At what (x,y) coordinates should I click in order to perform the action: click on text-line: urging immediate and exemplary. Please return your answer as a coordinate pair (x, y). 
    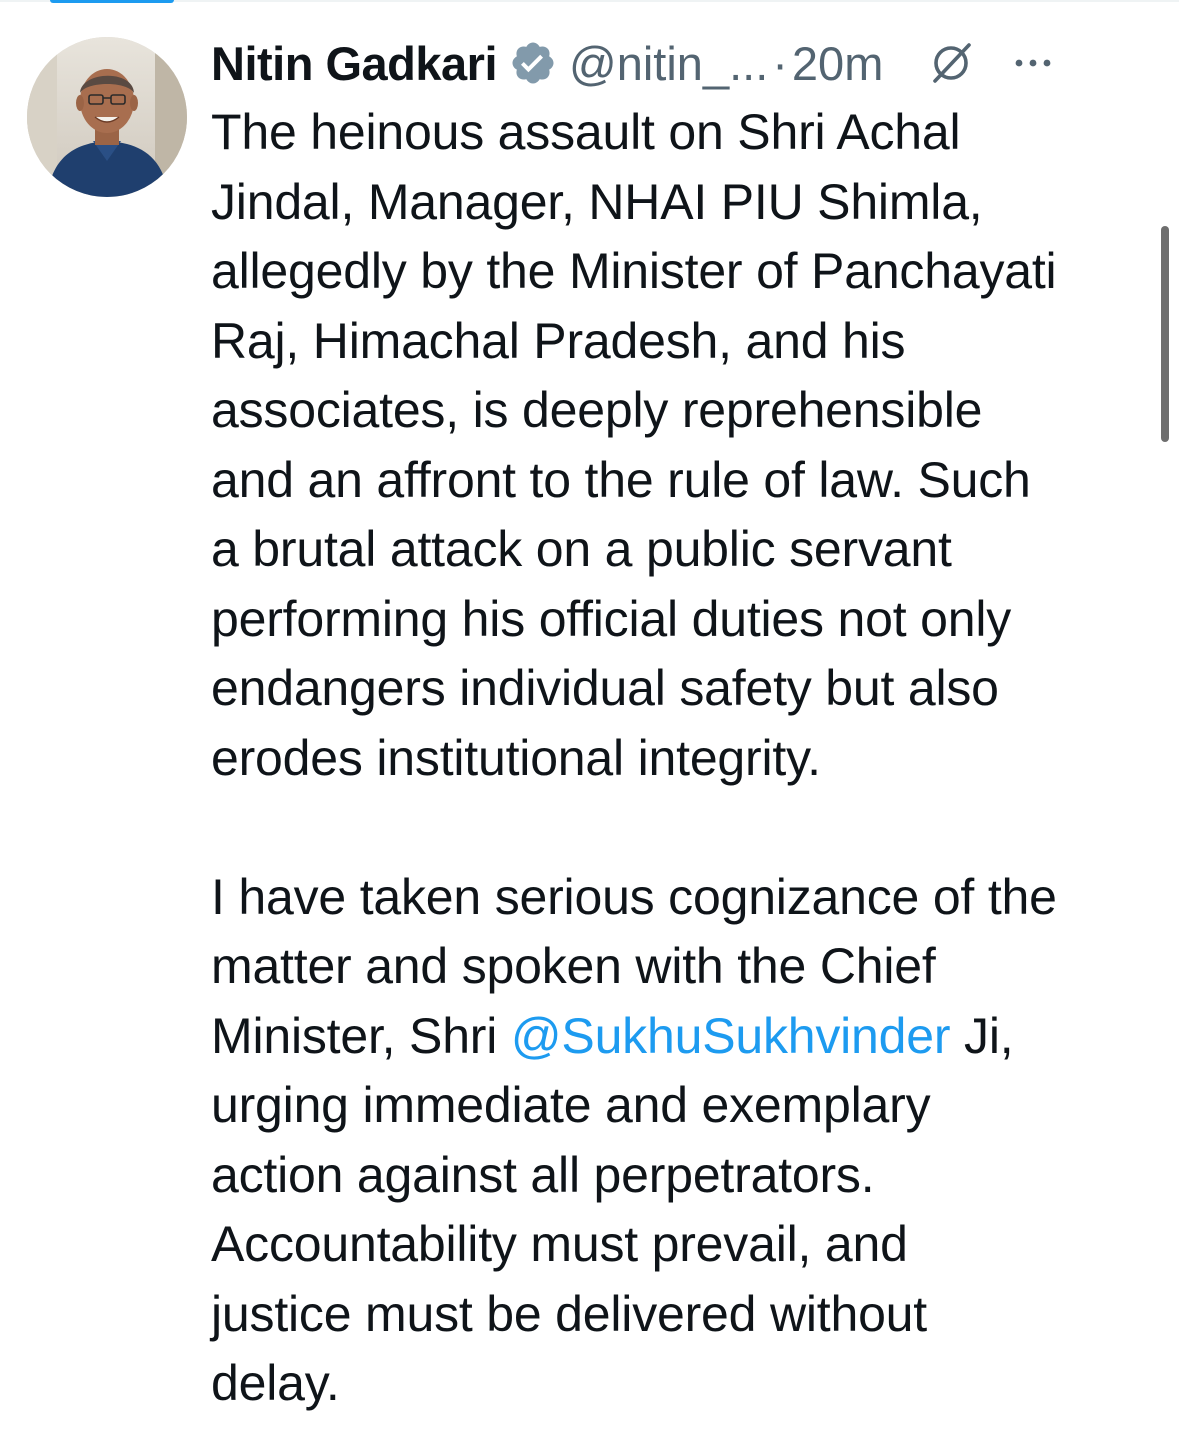
    Looking at the image, I should click on (571, 1105).